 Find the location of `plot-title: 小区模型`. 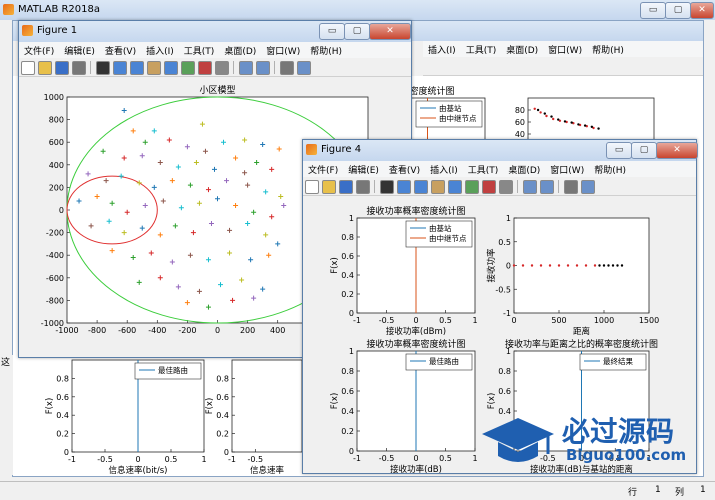

plot-title: 小区模型 is located at coordinates (217, 90).